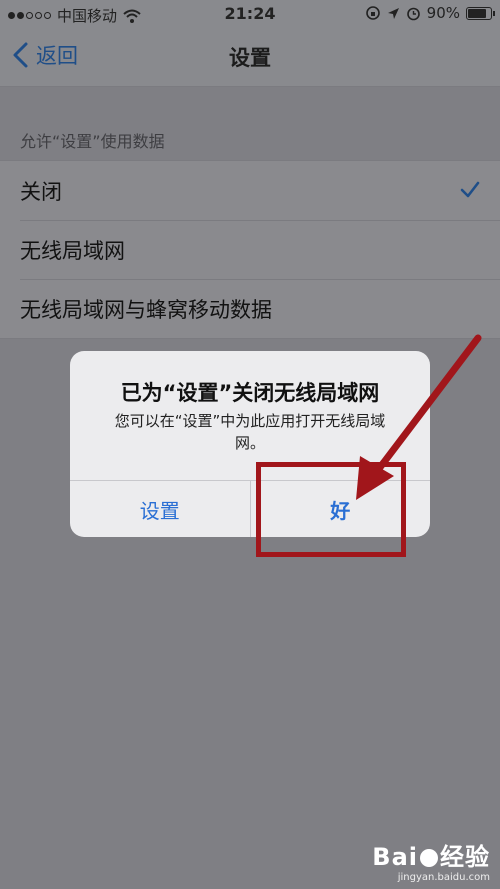  I want to click on battery-icon, so click(480, 13).